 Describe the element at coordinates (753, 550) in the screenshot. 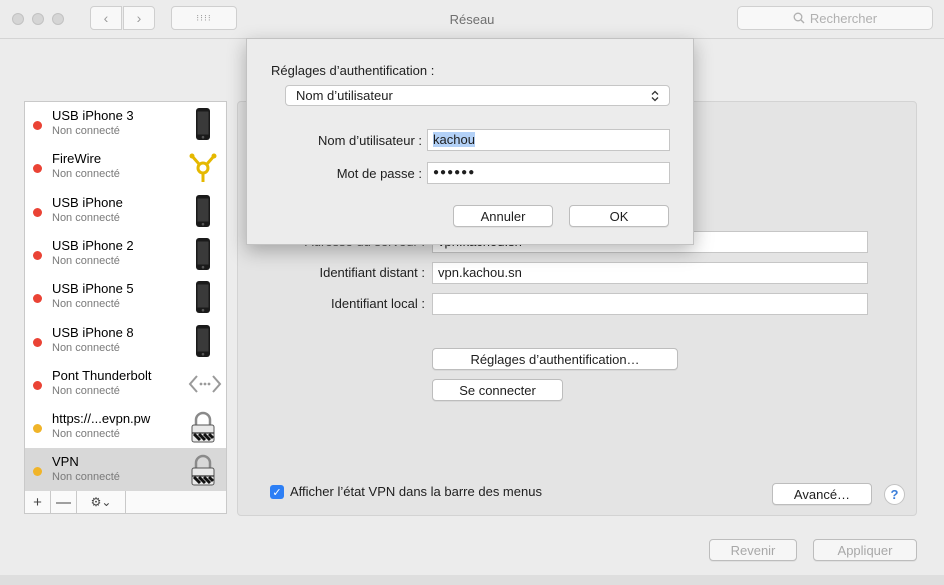

I see `revert-button: Revenir` at that location.